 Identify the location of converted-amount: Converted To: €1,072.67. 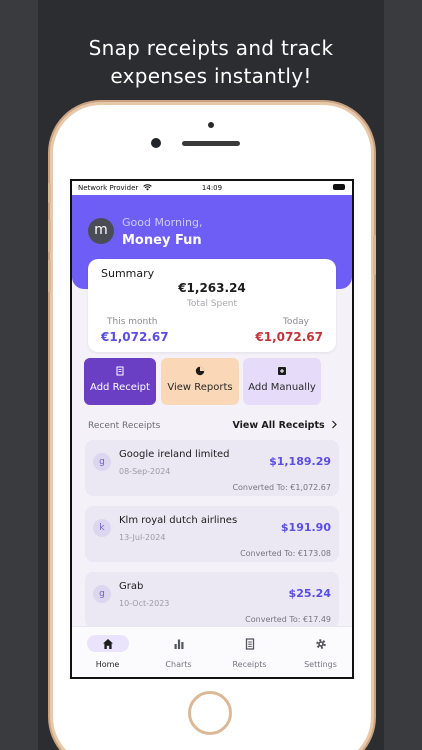
(281, 487).